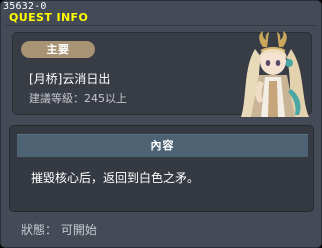 This screenshot has width=322, height=248. I want to click on npc-portrait-icon, so click(275, 74).